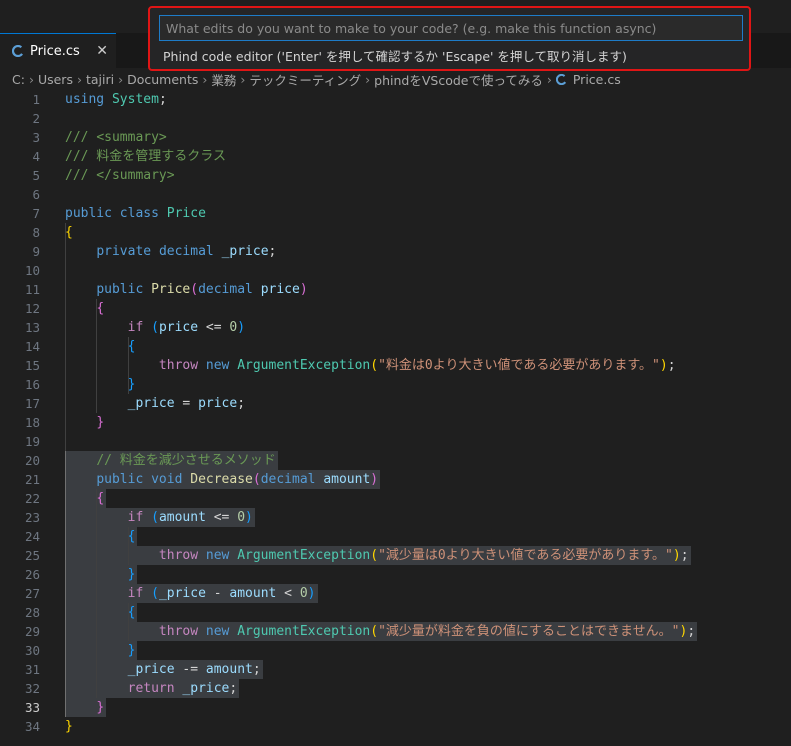  What do you see at coordinates (395, 593) in the screenshot?
I see `code-line: 27 if (_price - amount < 0)` at bounding box center [395, 593].